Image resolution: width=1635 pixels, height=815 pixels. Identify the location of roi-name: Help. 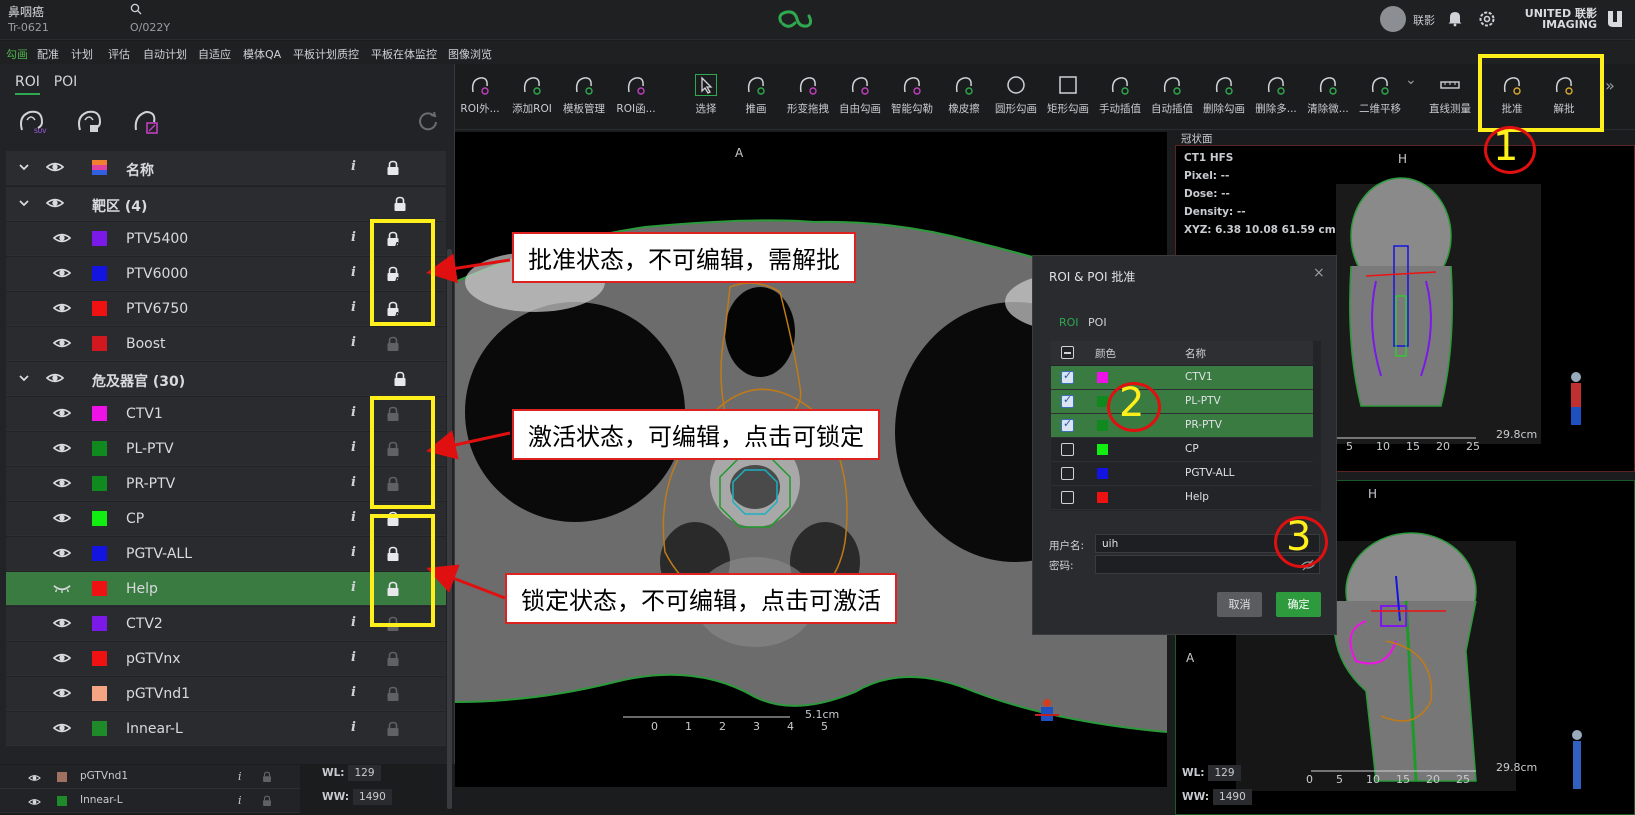
(1197, 497).